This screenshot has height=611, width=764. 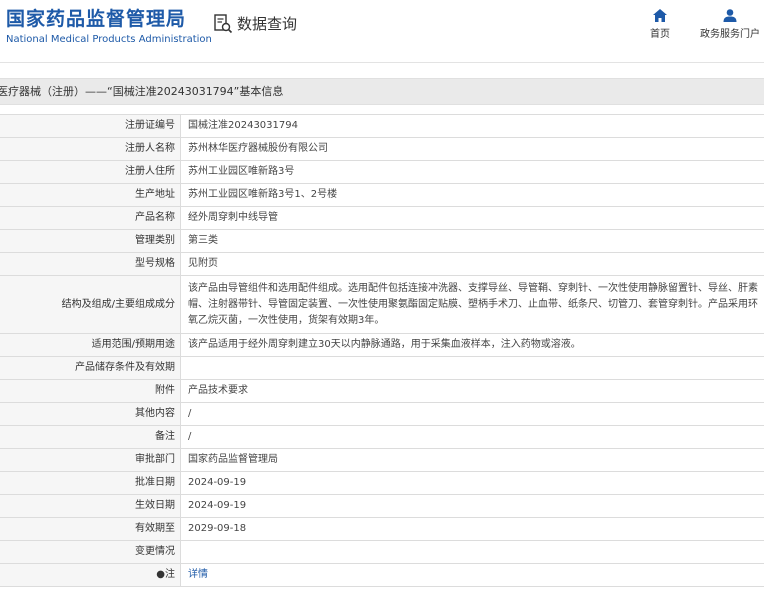 I want to click on table-row: 变更情况, so click(x=382, y=552).